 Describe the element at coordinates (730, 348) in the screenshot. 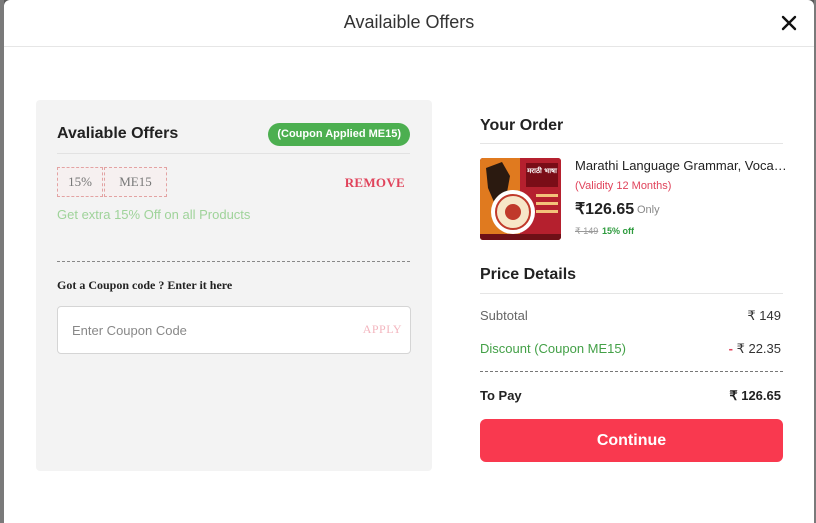

I see `discount-sign: -` at that location.